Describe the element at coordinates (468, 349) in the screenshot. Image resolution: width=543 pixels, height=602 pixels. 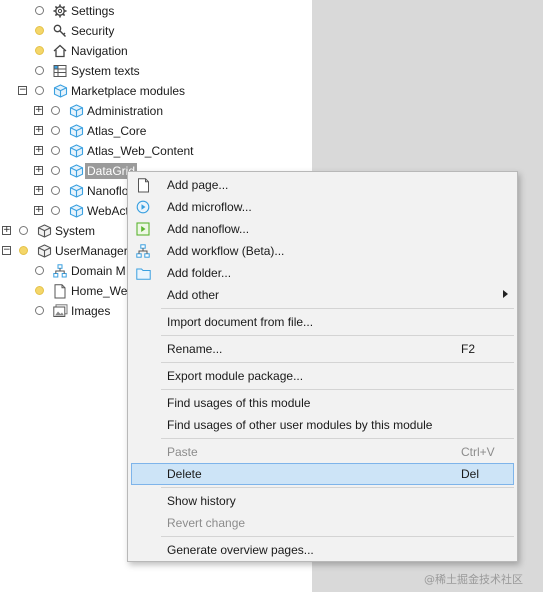
I see `menu-item-shortcut: F2` at that location.